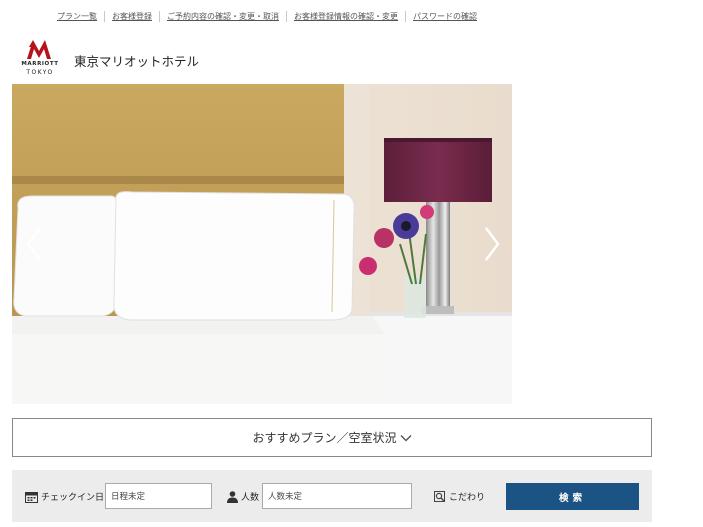 Image resolution: width=703 pixels, height=527 pixels. I want to click on carousel-next-button, so click(491, 244).